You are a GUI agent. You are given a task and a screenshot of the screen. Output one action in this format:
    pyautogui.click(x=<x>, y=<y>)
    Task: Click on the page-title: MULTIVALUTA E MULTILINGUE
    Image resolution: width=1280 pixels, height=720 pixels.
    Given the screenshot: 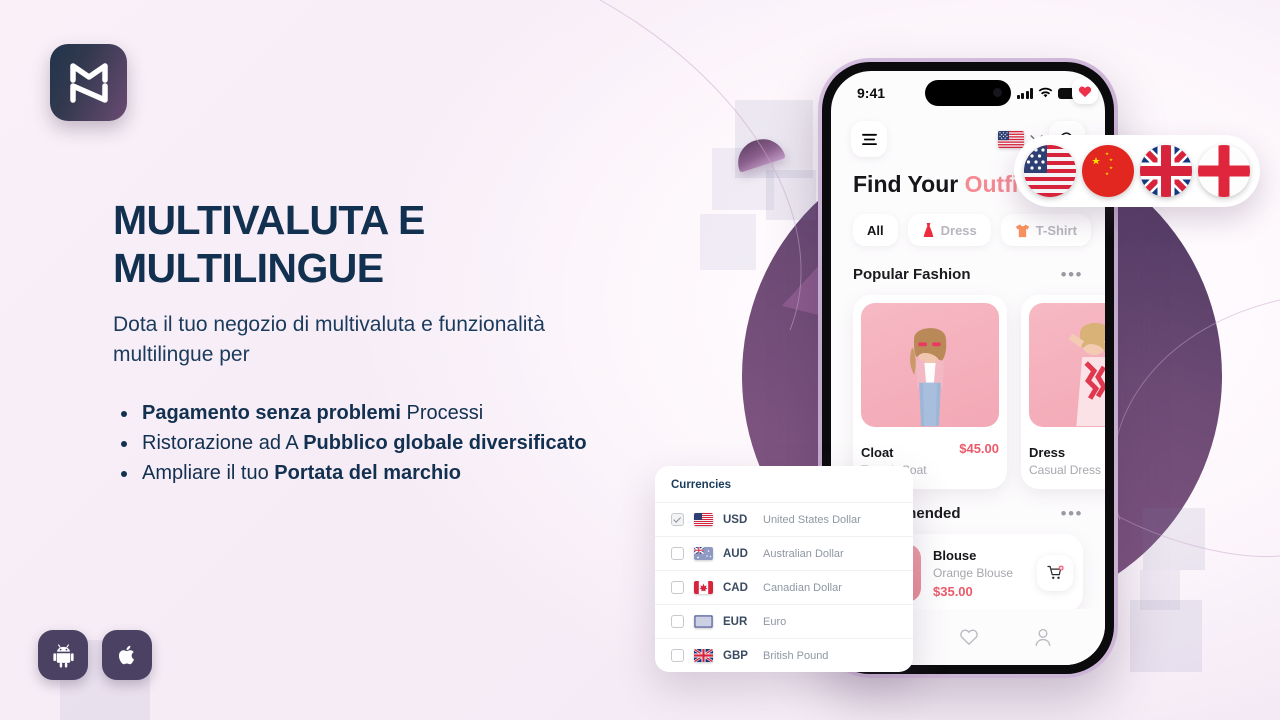 What is the action you would take?
    pyautogui.click(x=423, y=244)
    